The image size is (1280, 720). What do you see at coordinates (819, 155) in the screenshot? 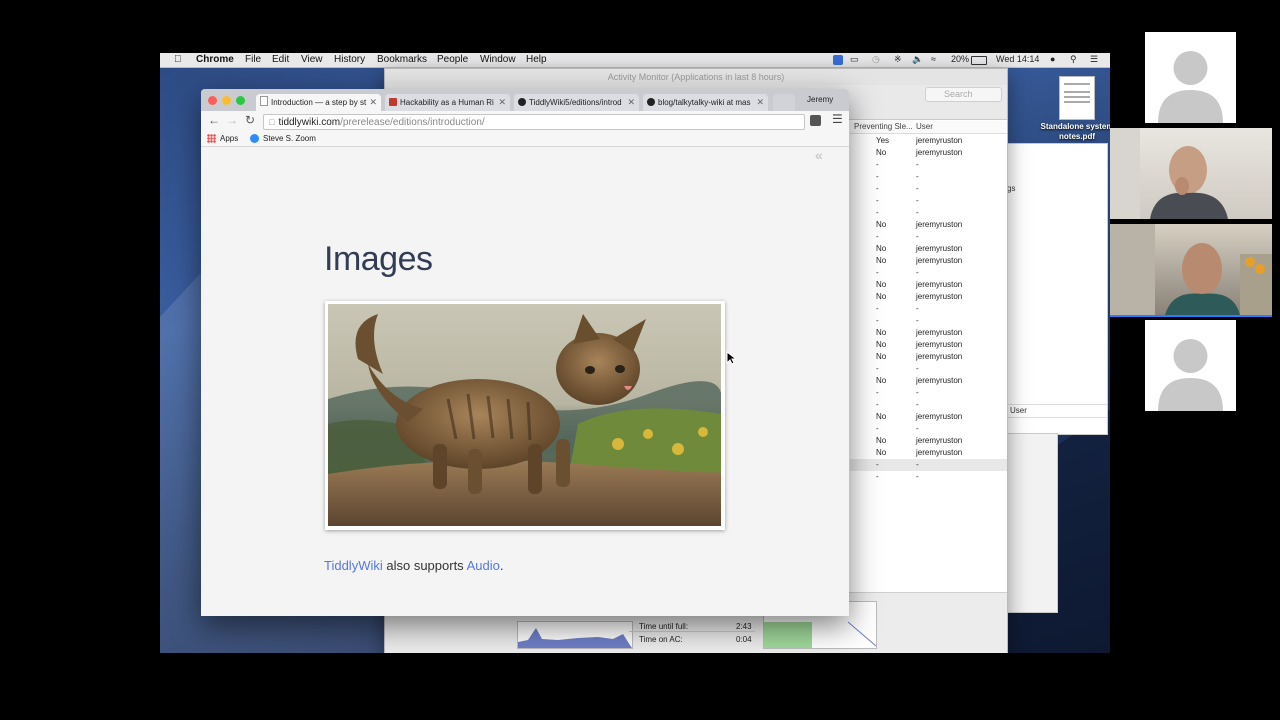
I see `sidebar-toggle-icon: «` at bounding box center [819, 155].